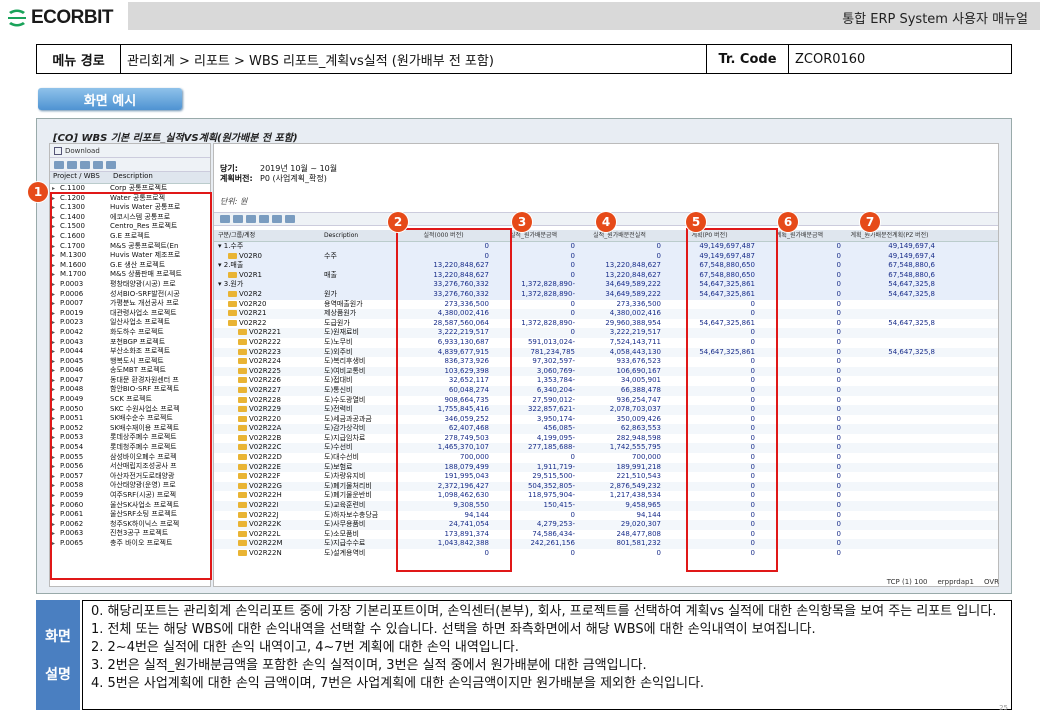 The image size is (1040, 720). Describe the element at coordinates (635, 341) in the screenshot. I see `cell-actual-before-allocation: 7,524,143,711` at that location.